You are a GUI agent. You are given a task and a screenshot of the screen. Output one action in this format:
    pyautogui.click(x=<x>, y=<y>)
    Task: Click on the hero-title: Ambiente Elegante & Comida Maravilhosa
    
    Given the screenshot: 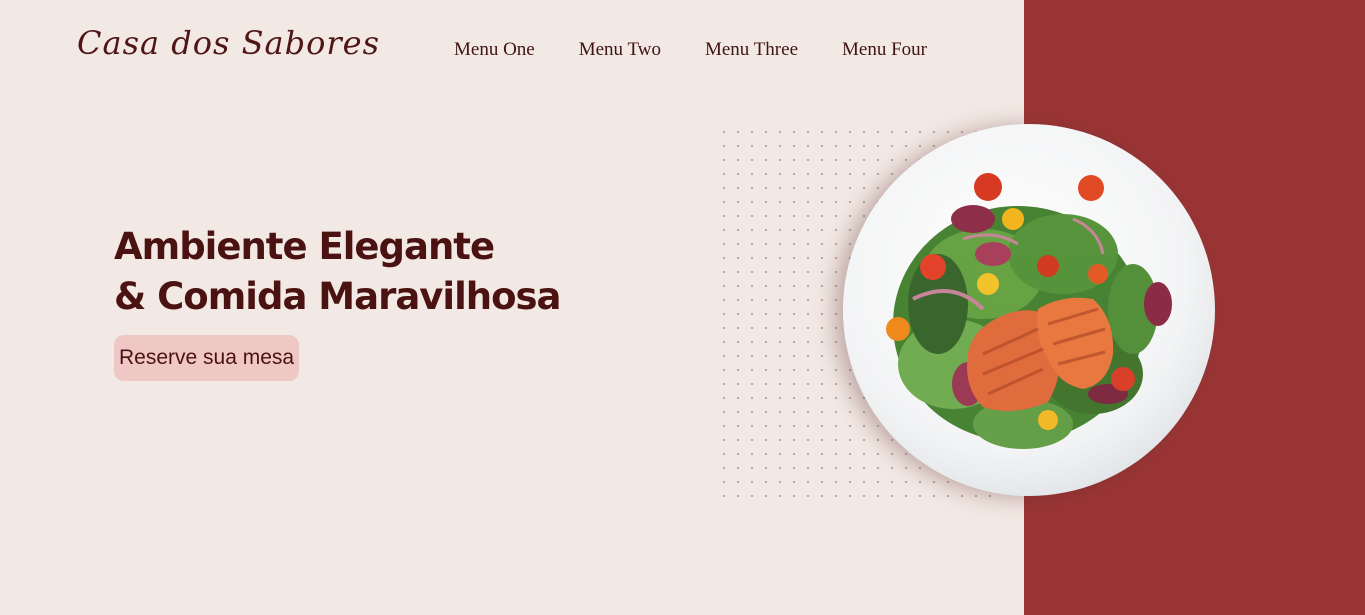 What is the action you would take?
    pyautogui.click(x=338, y=272)
    